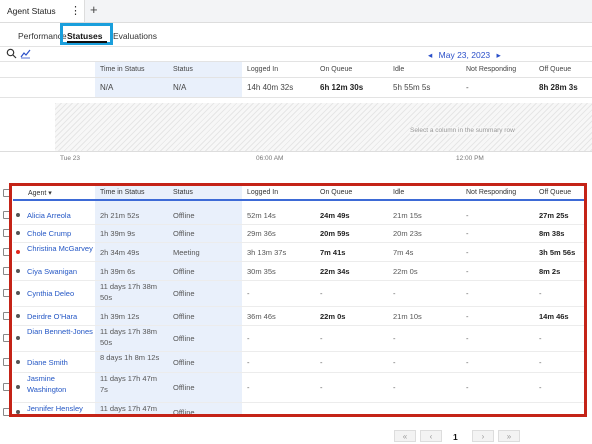  What do you see at coordinates (87, 42) in the screenshot?
I see `active-tab-indicator` at bounding box center [87, 42].